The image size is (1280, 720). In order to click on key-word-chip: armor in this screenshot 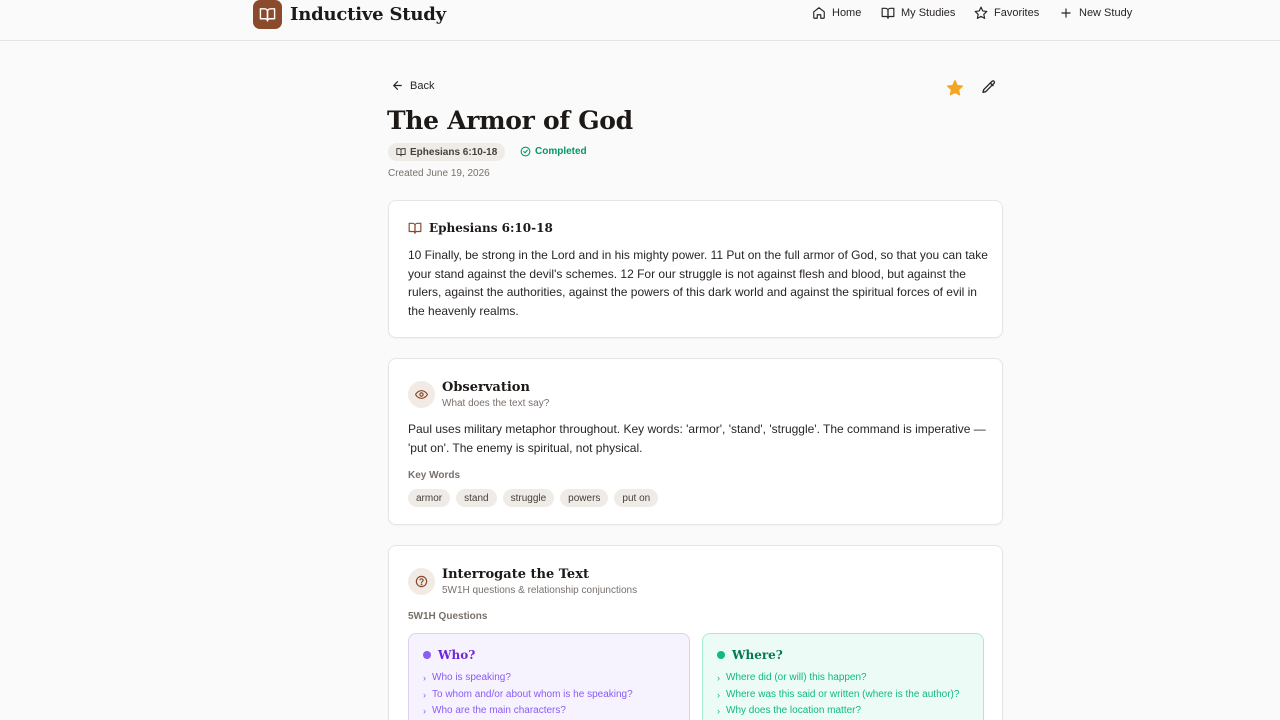, I will do `click(429, 498)`.